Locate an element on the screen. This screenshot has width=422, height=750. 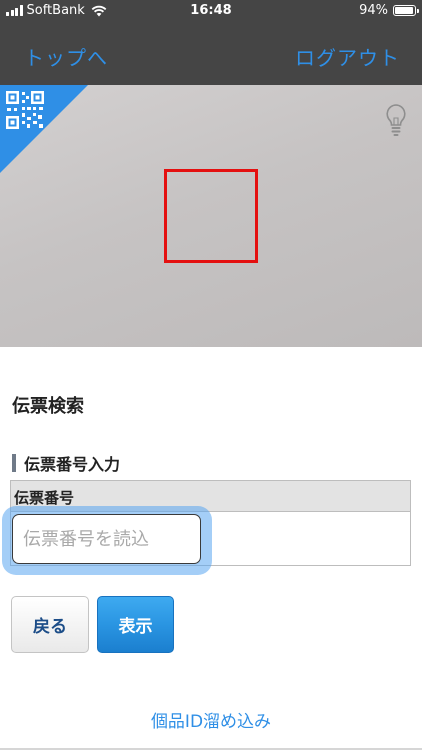
battery-fill is located at coordinates (404, 10).